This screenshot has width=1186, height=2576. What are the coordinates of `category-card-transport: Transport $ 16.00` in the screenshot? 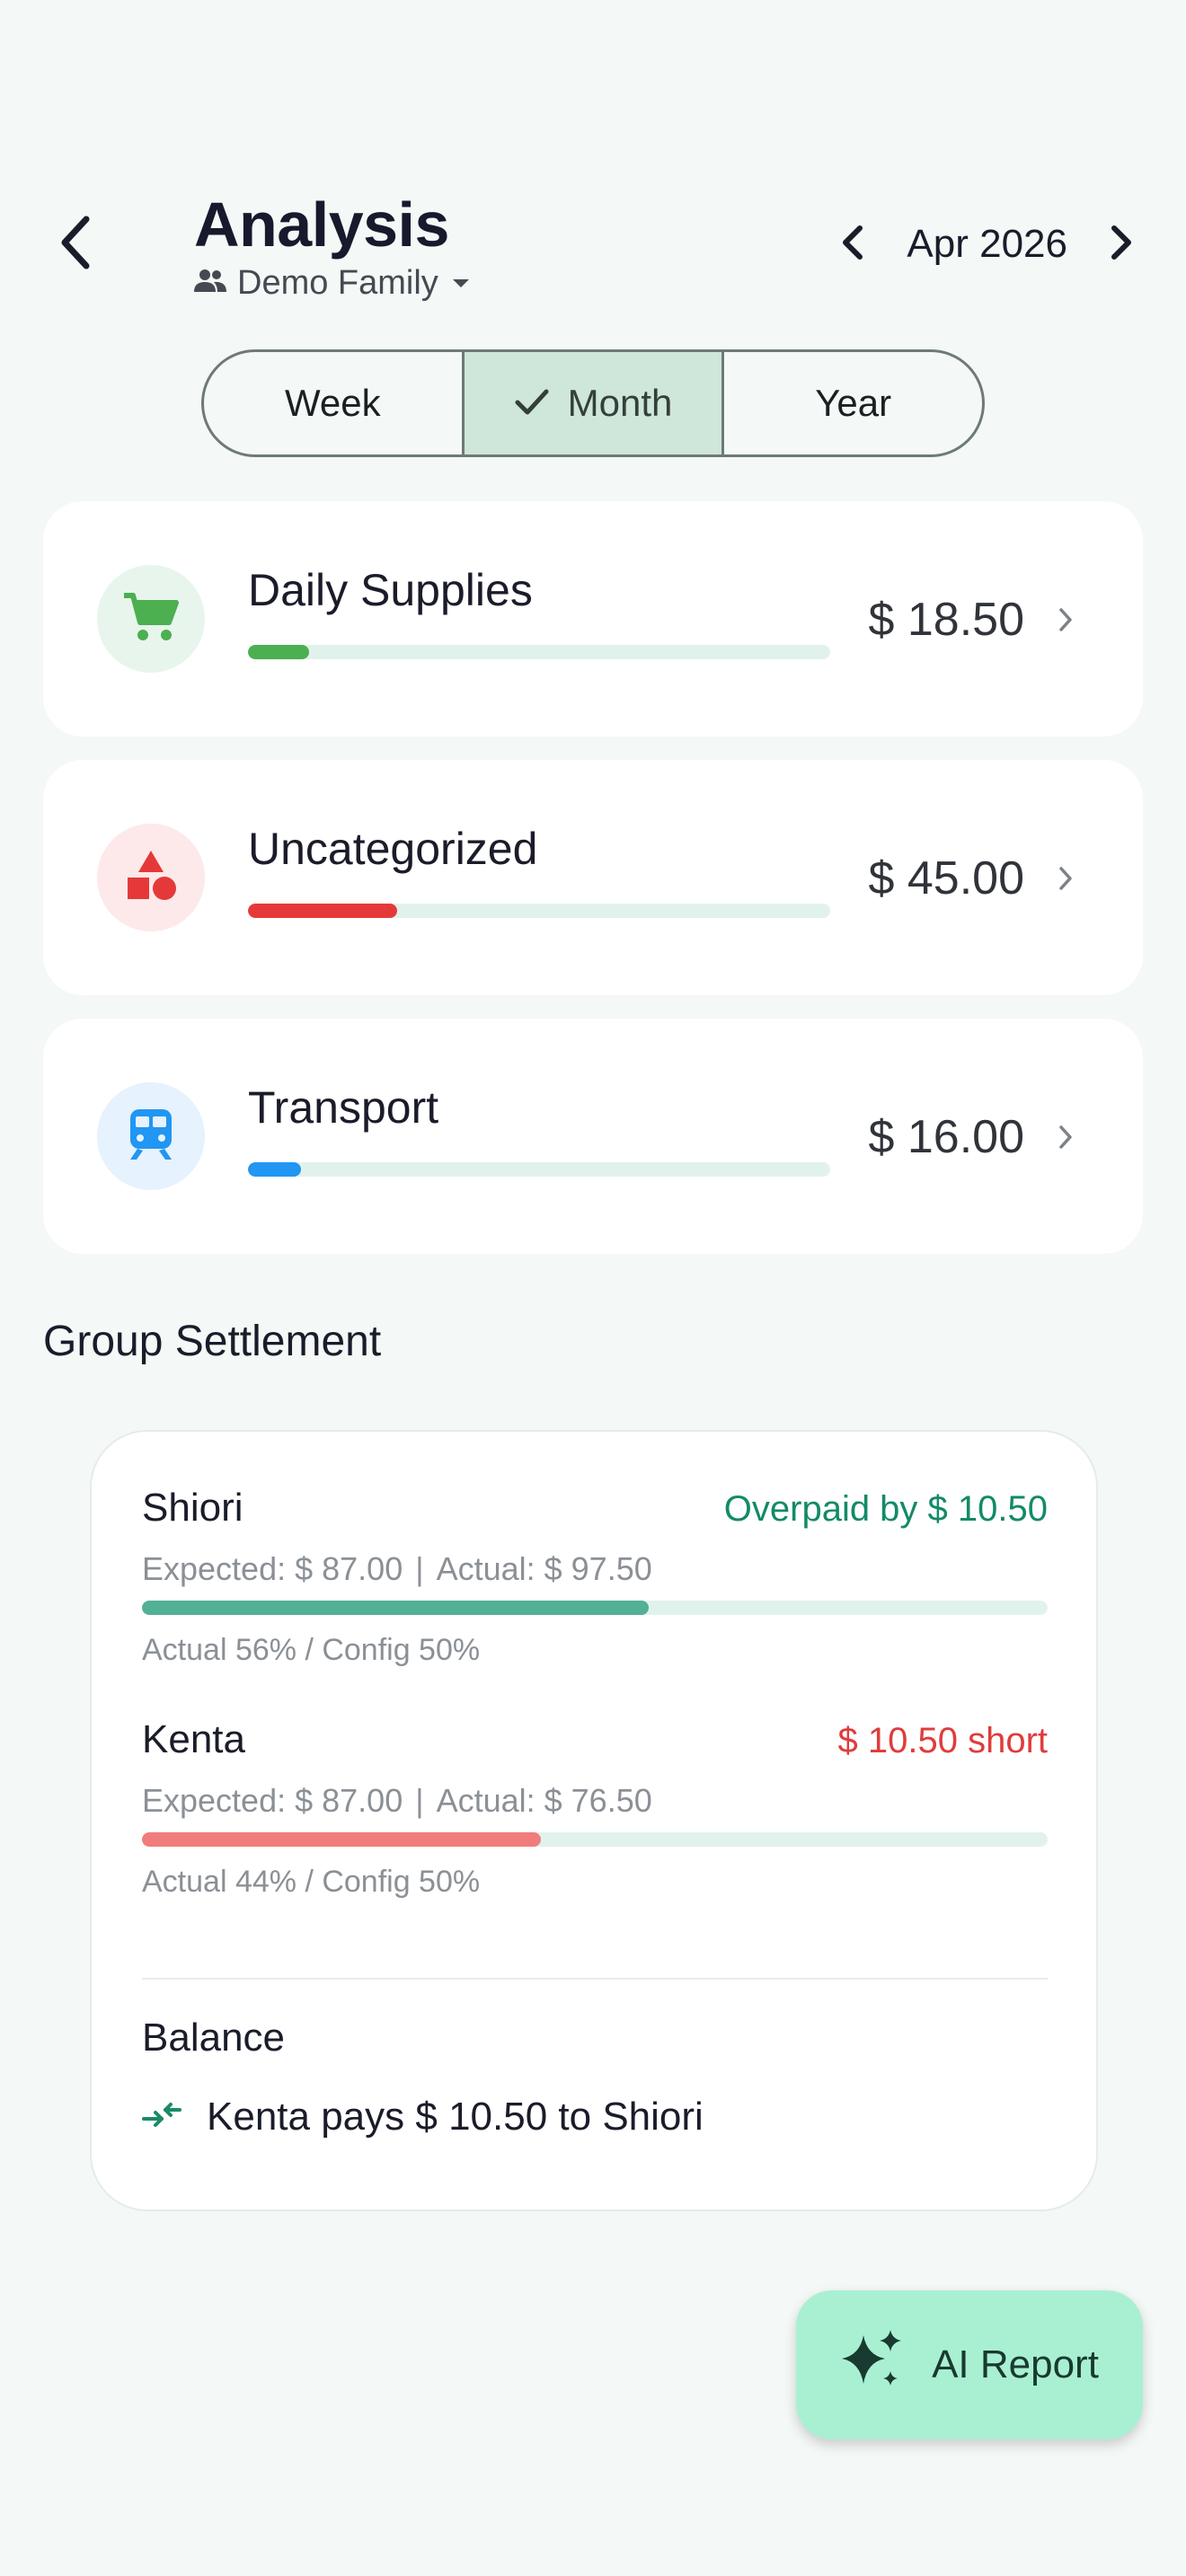 It's located at (593, 1136).